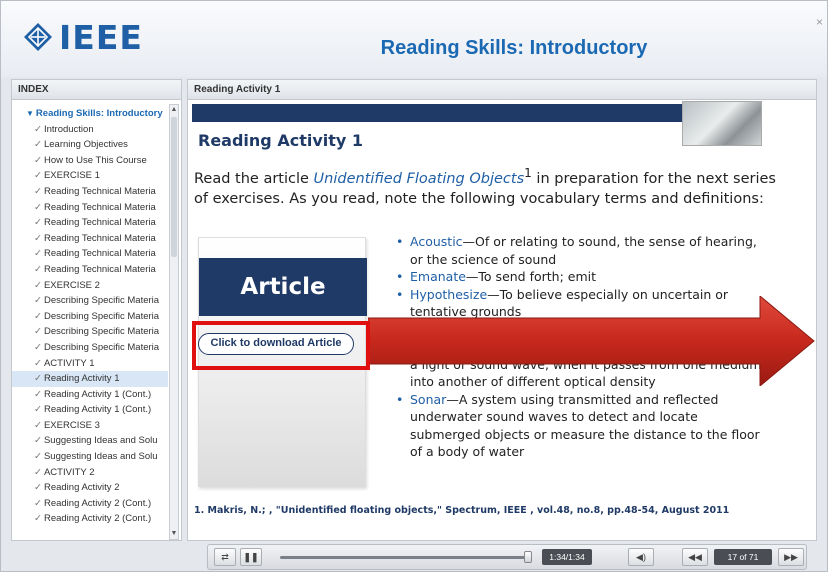  Describe the element at coordinates (71, 425) in the screenshot. I see `index-item-label: EXERCISE 3` at that location.